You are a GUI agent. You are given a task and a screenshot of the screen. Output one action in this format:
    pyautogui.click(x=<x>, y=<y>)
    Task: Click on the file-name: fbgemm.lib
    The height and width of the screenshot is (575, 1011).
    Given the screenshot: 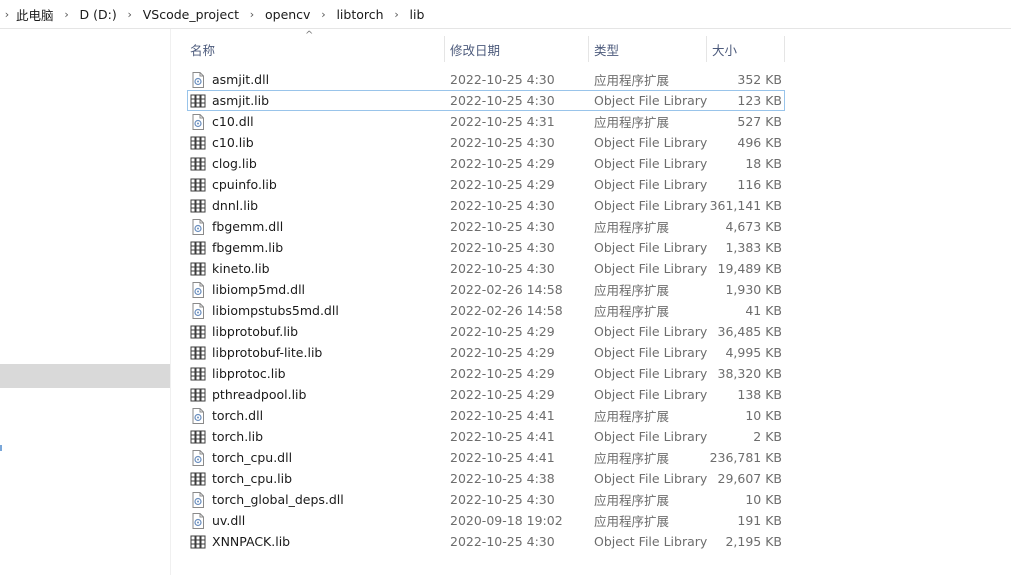 What is the action you would take?
    pyautogui.click(x=248, y=247)
    